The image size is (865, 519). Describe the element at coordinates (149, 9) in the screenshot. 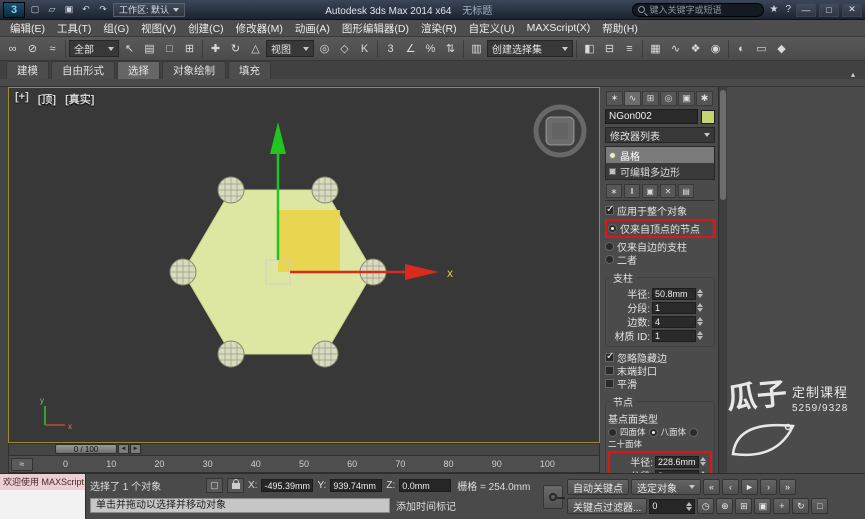

I see `workspace-dropdown: 工作区: 默认` at that location.